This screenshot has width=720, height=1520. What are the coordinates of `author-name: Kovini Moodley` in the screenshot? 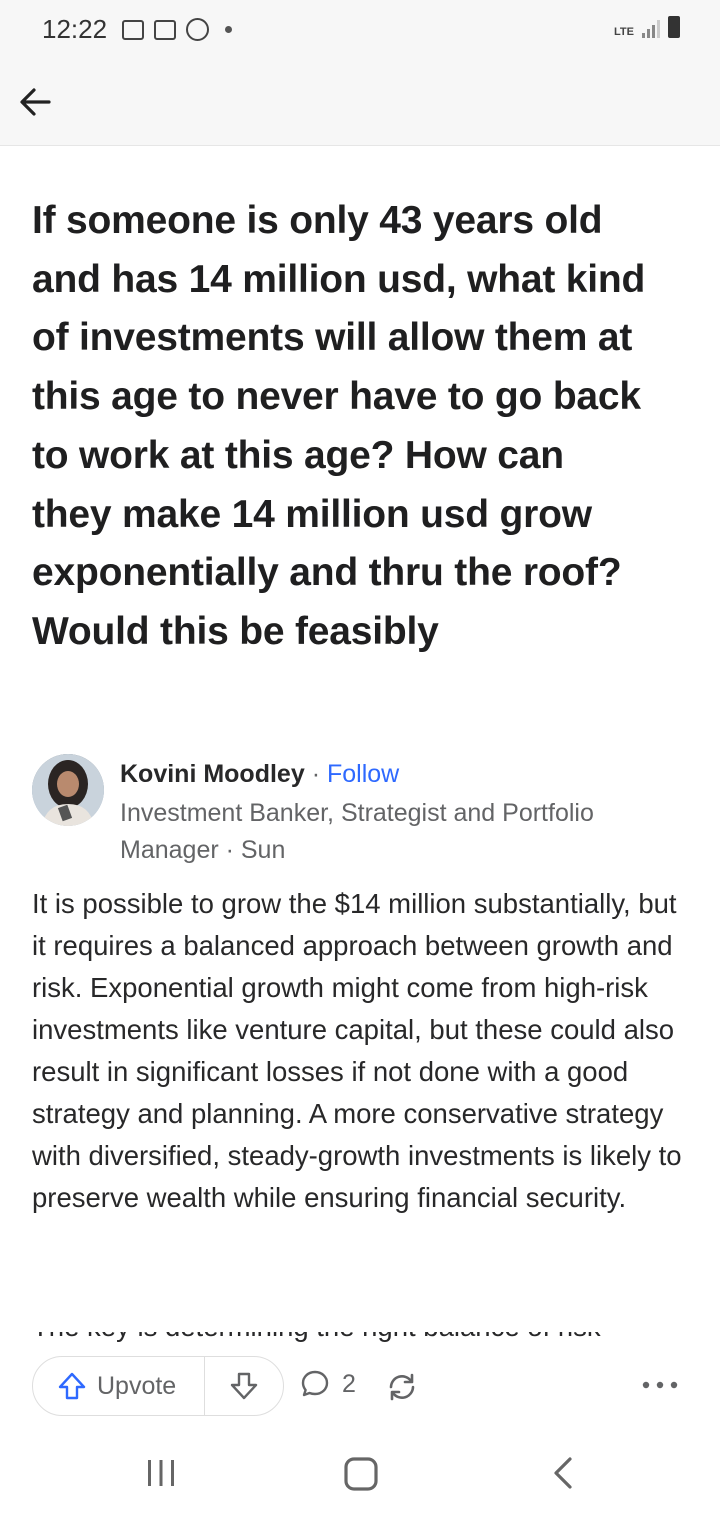 It's located at (212, 774).